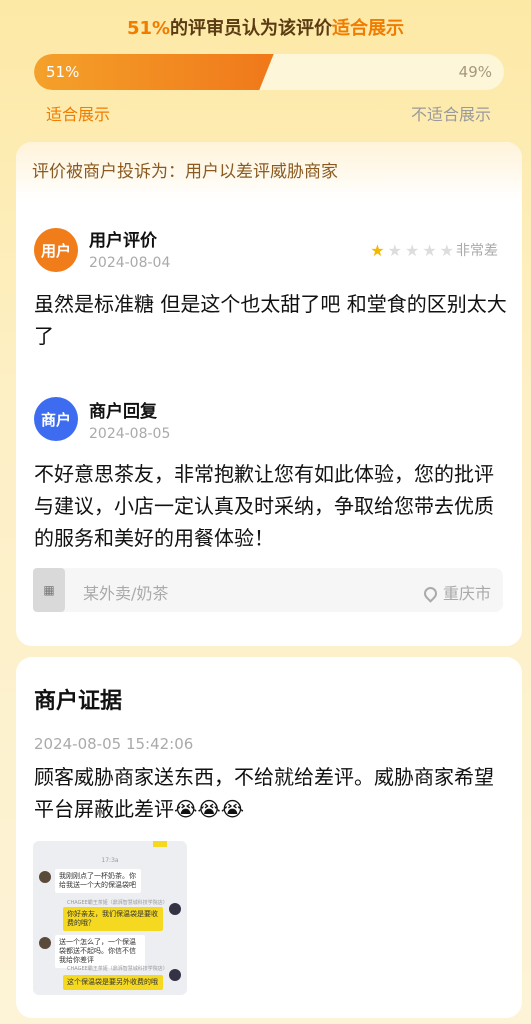  What do you see at coordinates (63, 72) in the screenshot?
I see `suitable-pct: 51%` at bounding box center [63, 72].